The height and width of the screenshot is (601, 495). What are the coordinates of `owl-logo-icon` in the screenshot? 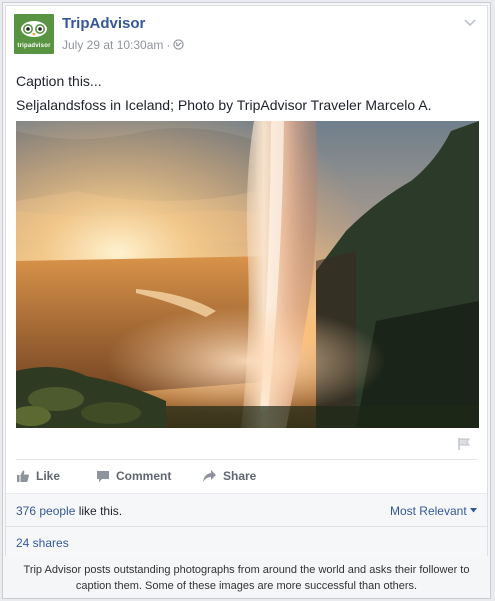 It's located at (34, 29).